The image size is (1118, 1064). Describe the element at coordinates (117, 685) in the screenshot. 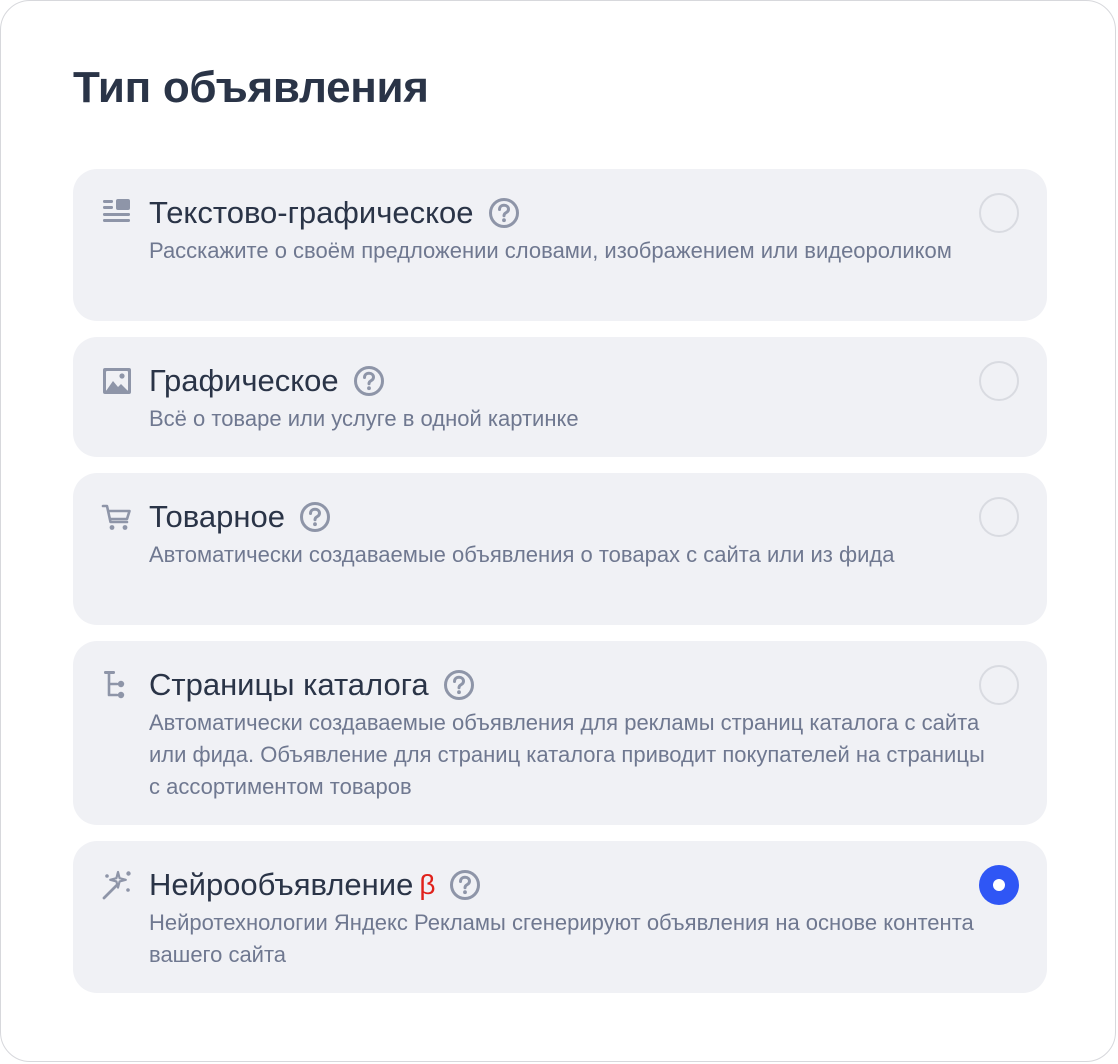

I see `catalog-tree-icon` at that location.